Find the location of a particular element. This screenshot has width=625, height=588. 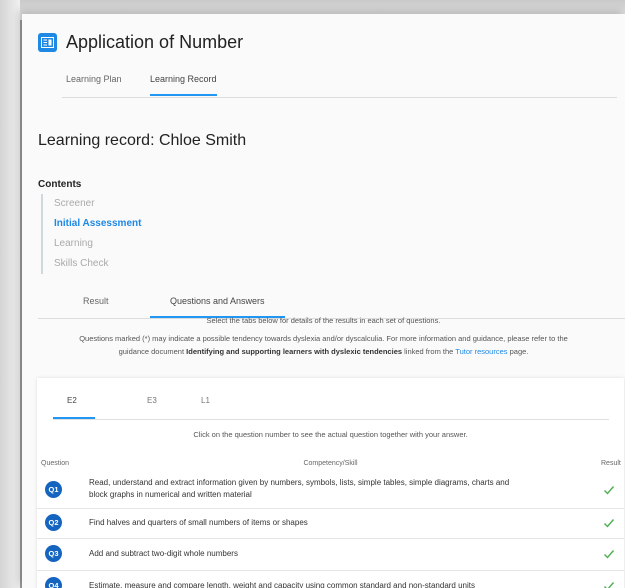

app-title: Application of Number is located at coordinates (155, 42).